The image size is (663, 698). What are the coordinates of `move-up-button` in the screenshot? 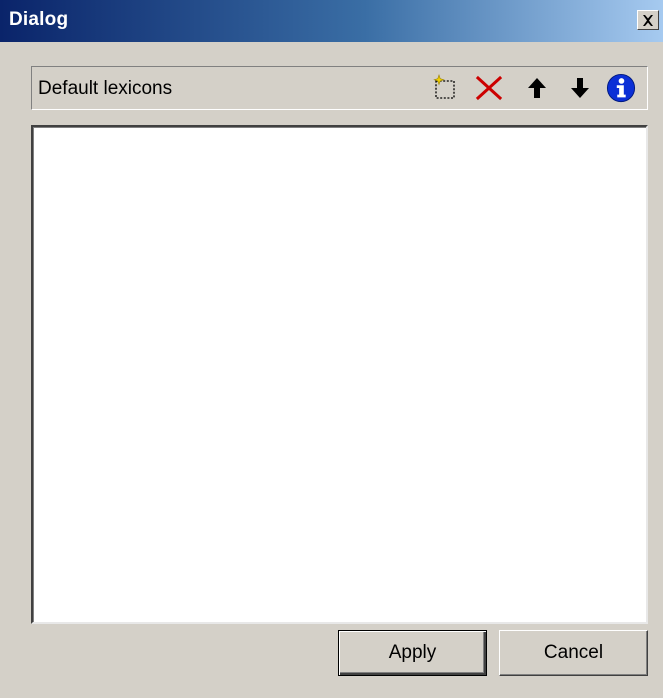 It's located at (537, 88).